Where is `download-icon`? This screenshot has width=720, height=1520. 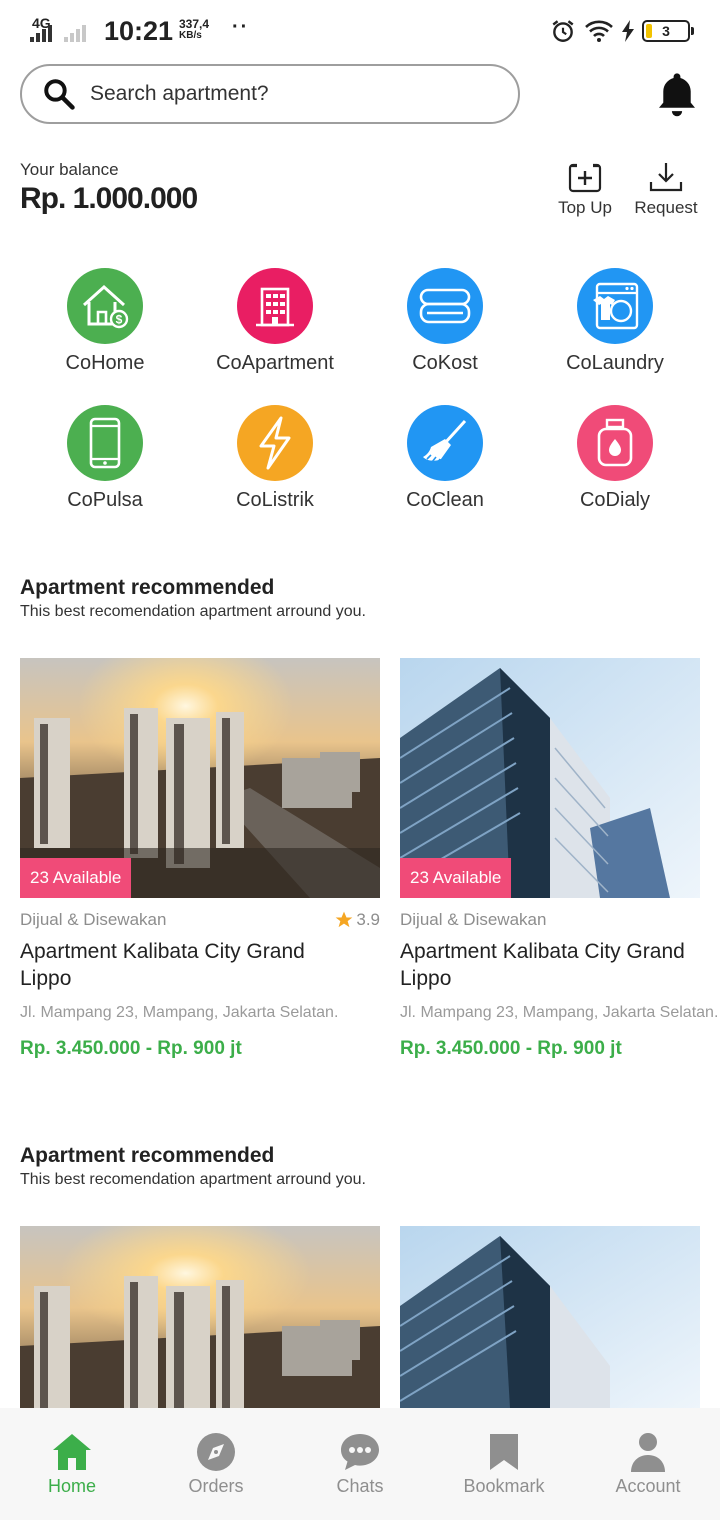
download-icon is located at coordinates (666, 177).